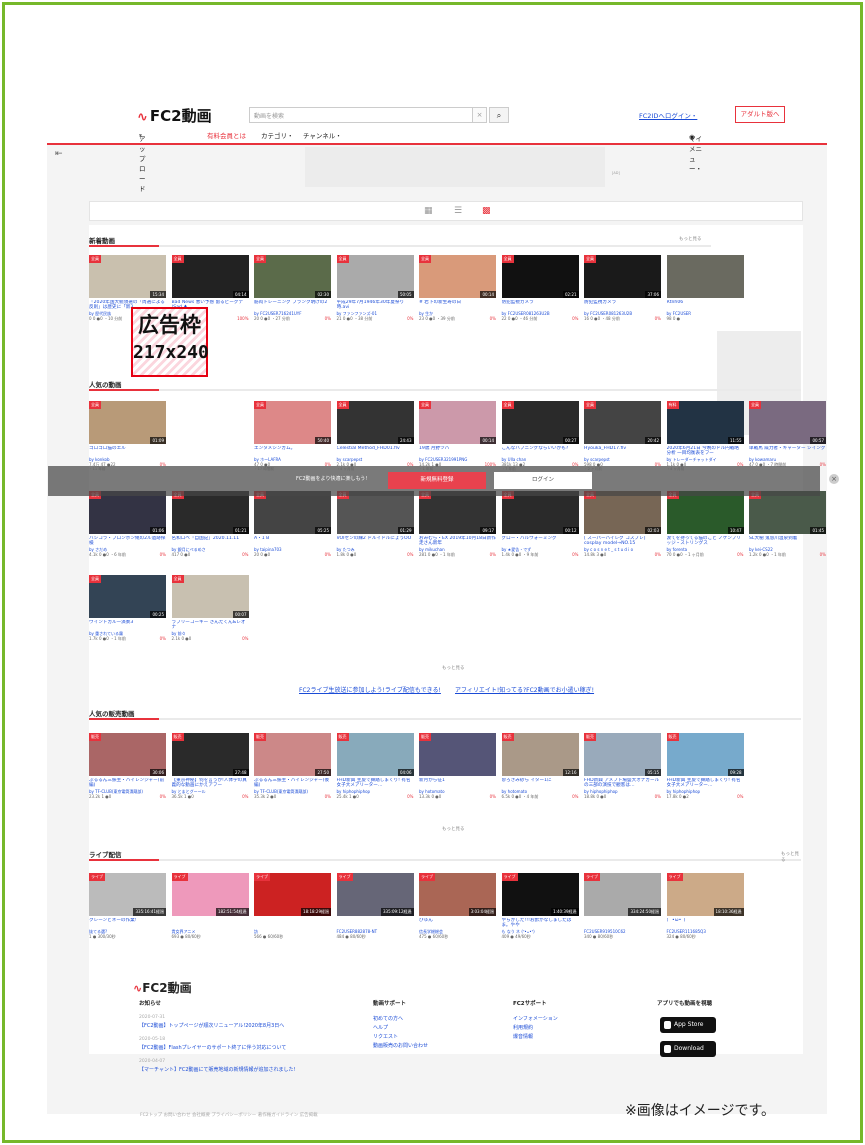 Image resolution: width=865 pixels, height=1145 pixels. Describe the element at coordinates (322, 135) in the screenshot. I see `channel-menu: チャンネル・` at that location.